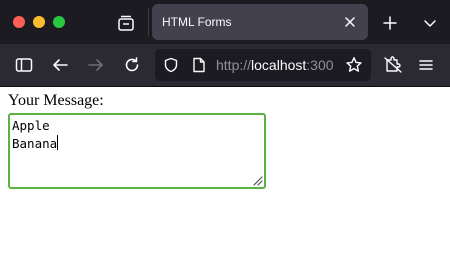  I want to click on message-label: Your Message:, so click(56, 100).